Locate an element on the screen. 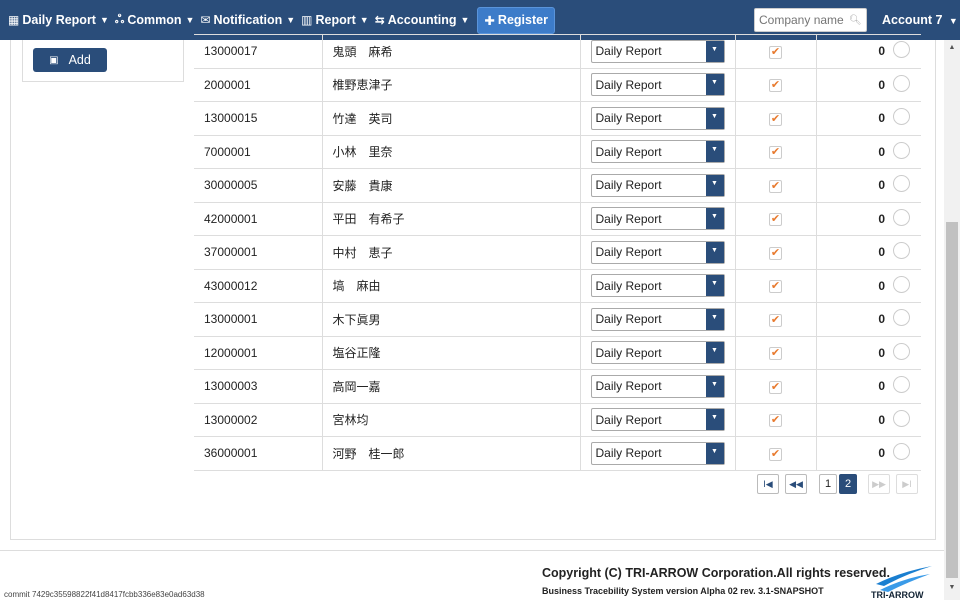 Image resolution: width=960 pixels, height=600 pixels. employee-name: 椎野恵津子 is located at coordinates (450, 84).